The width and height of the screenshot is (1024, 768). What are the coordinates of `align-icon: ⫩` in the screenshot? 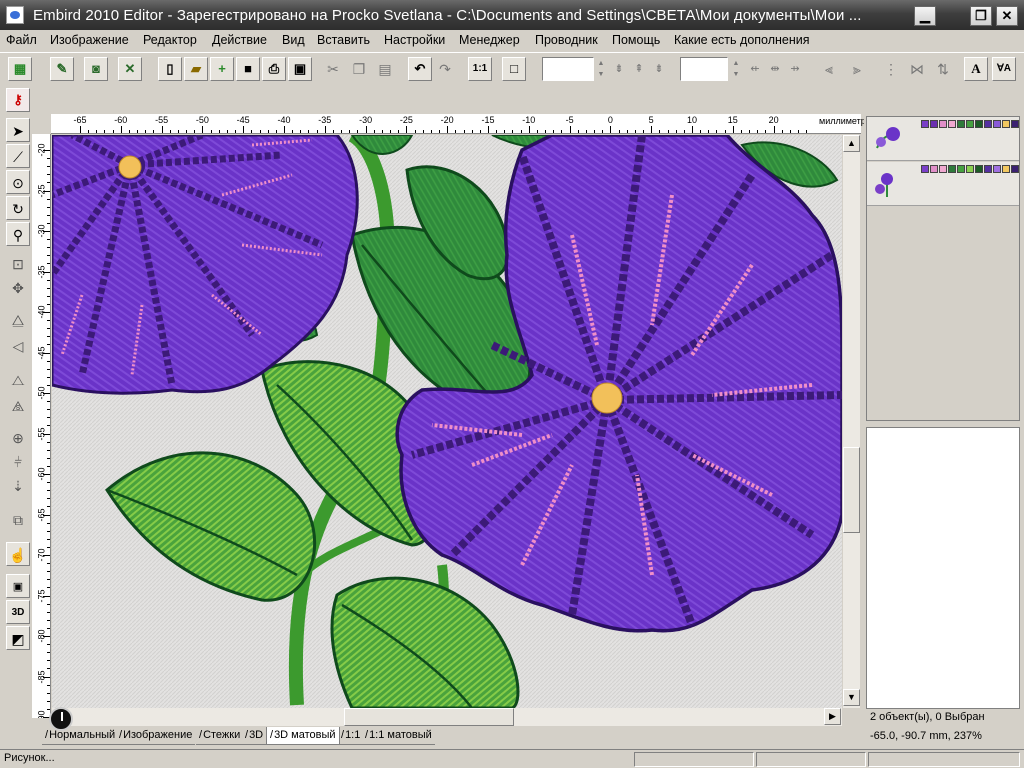 It's located at (18, 462).